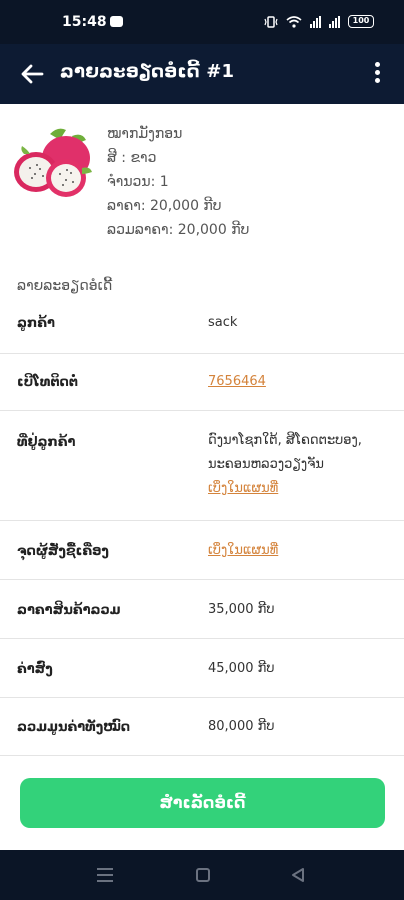  I want to click on complete-order-button: ສຳເລັດອໍເດີ້, so click(202, 803).